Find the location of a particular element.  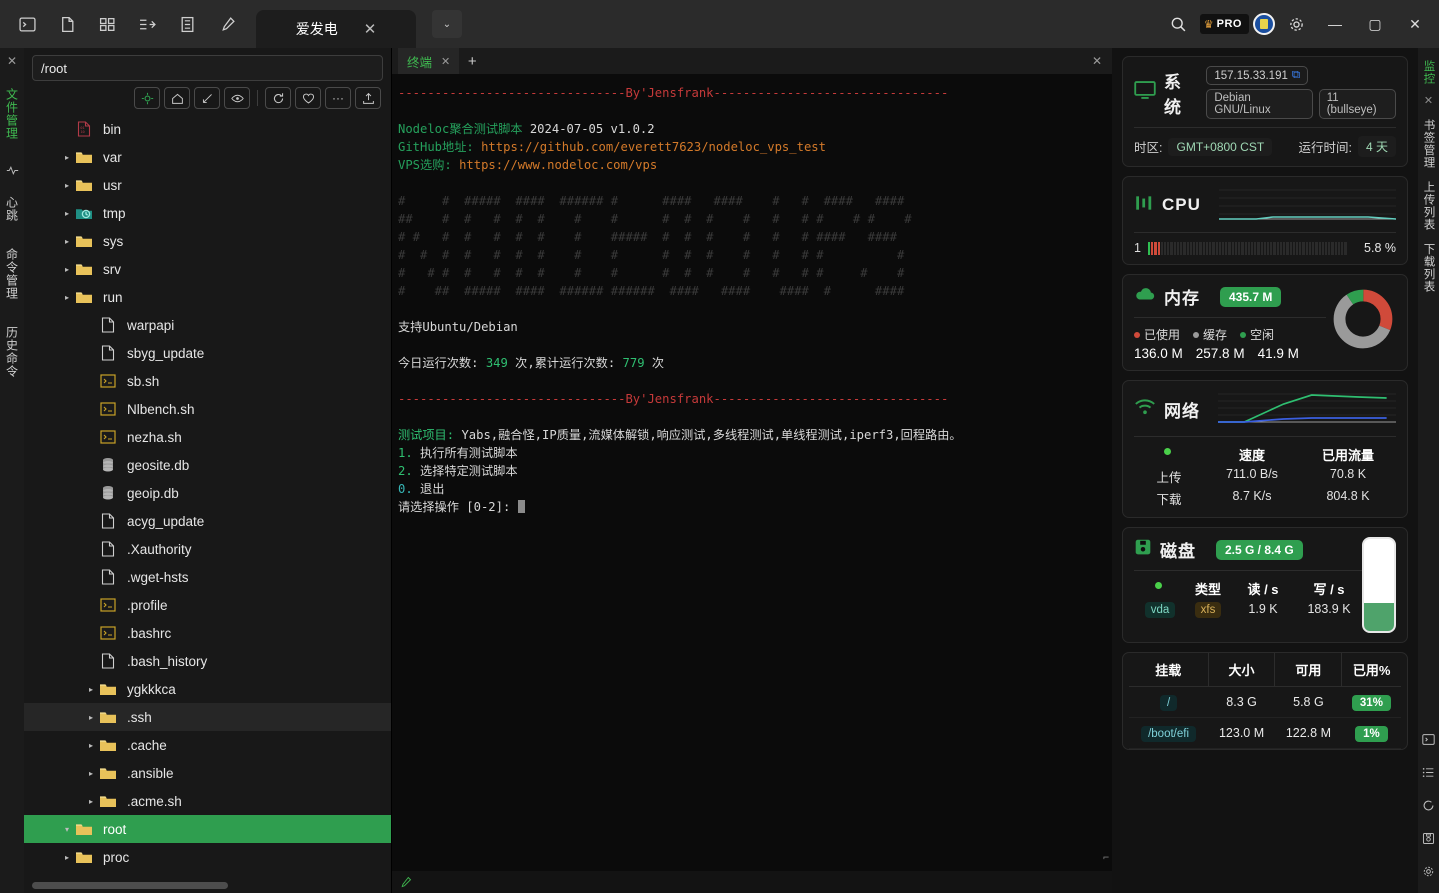

tree-item-usr: ▸ usr is located at coordinates (207, 185).